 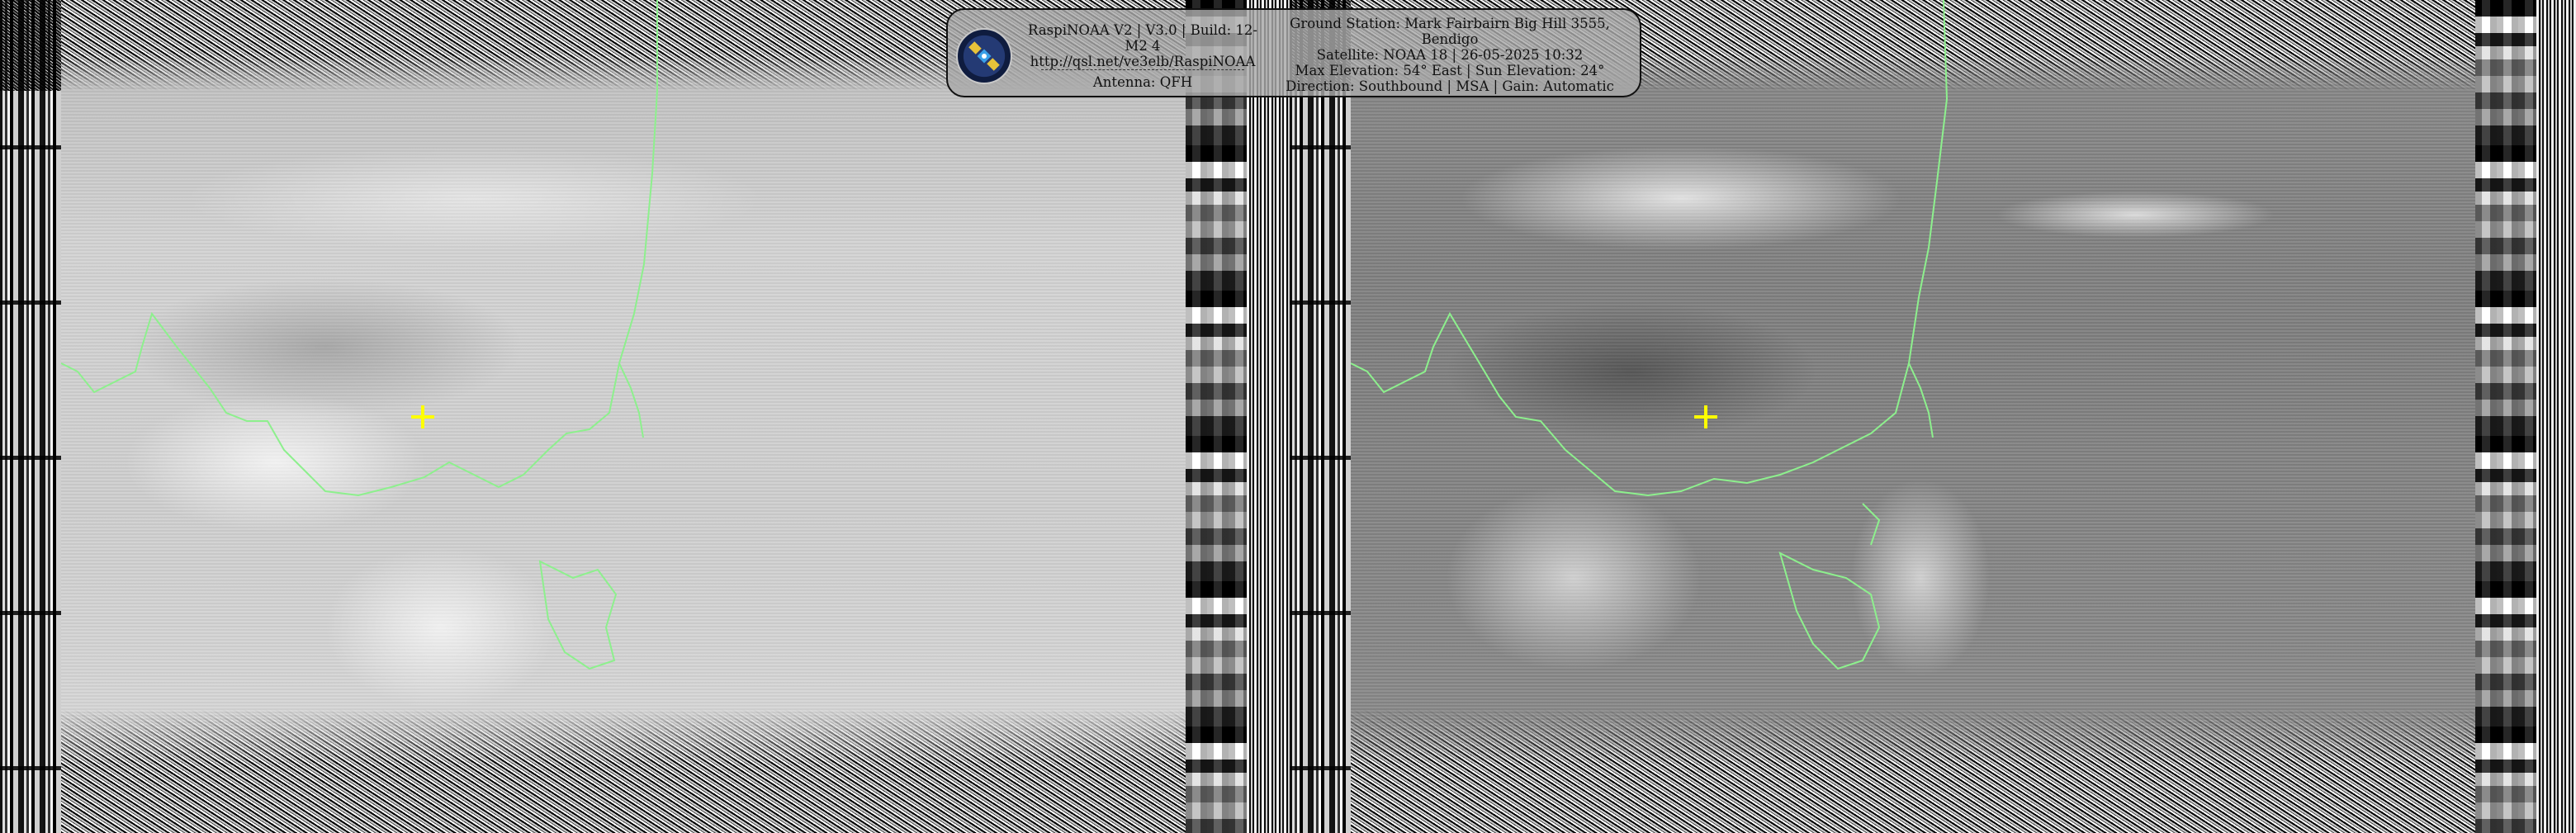 What do you see at coordinates (1921, 400) in the screenshot?
I see `right-coastline-east` at bounding box center [1921, 400].